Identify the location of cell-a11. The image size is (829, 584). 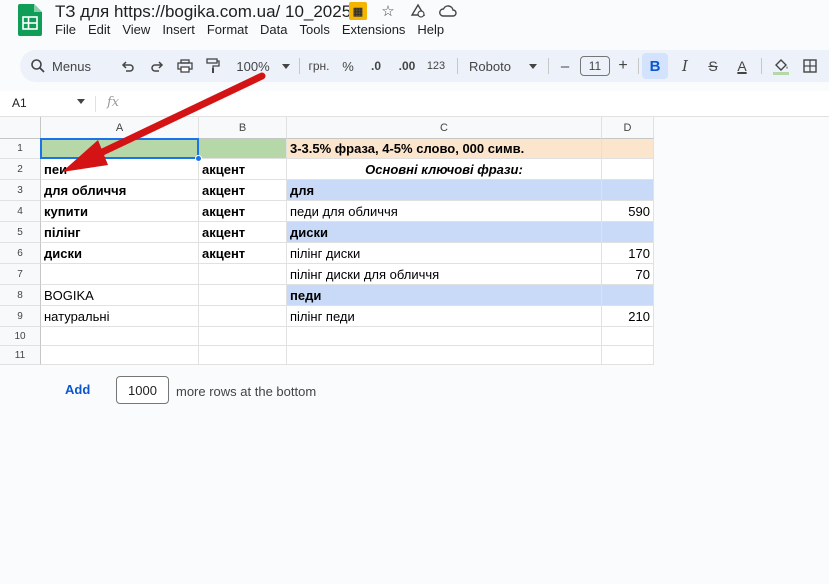
(120, 355).